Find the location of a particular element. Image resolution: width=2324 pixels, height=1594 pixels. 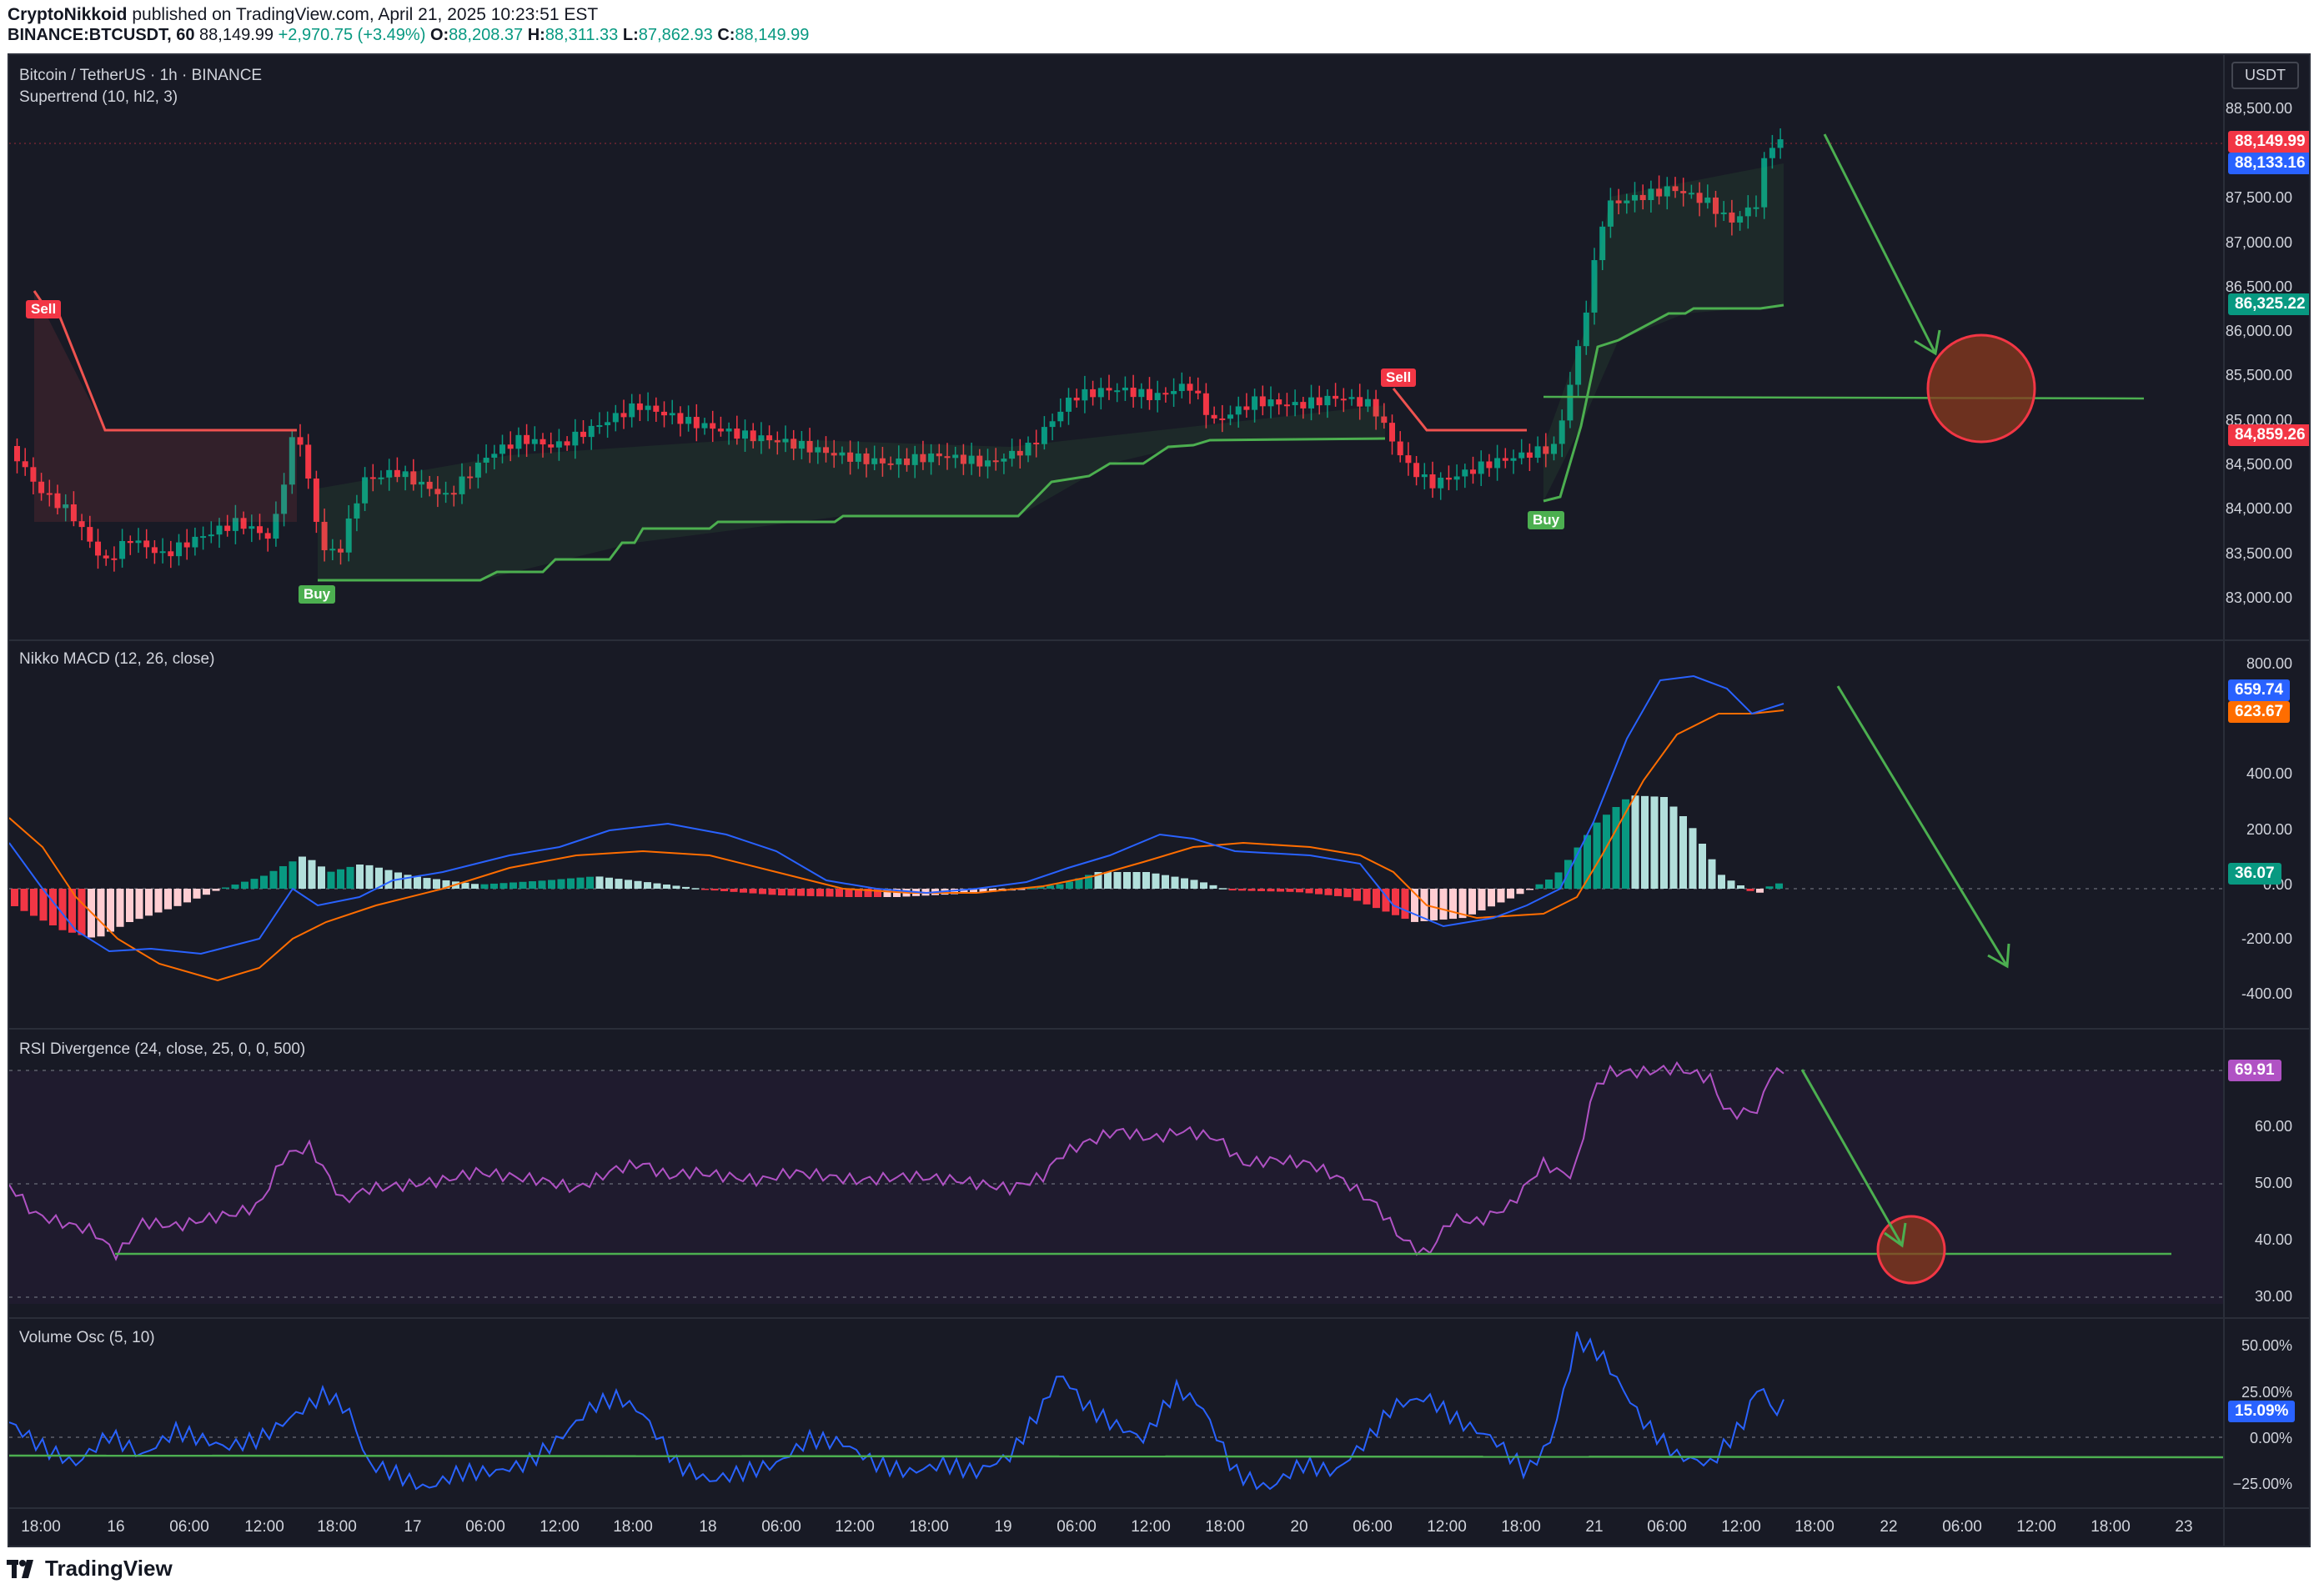

buy-signal-2: Buy is located at coordinates (1546, 520).